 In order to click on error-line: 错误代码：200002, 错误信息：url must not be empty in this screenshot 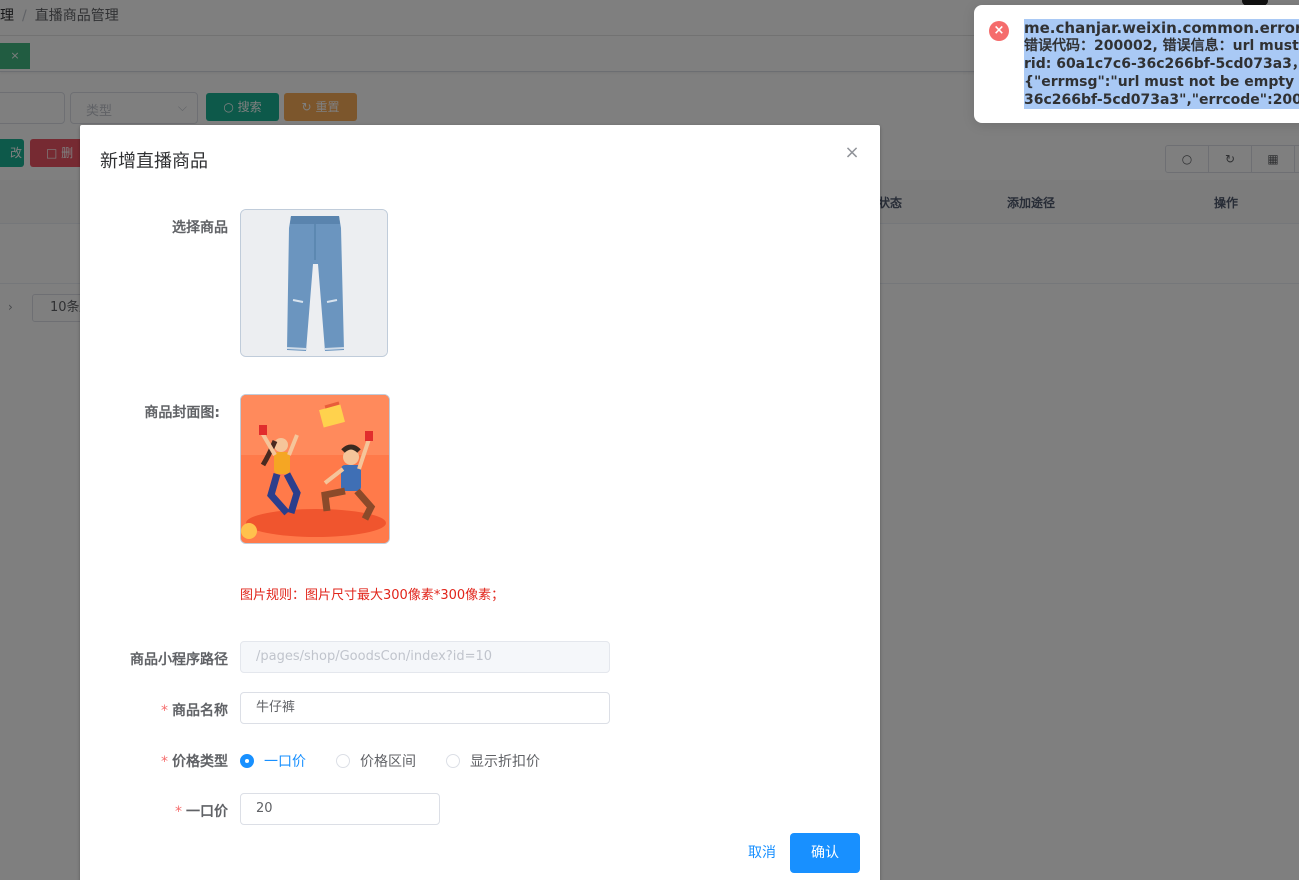, I will do `click(1161, 46)`.